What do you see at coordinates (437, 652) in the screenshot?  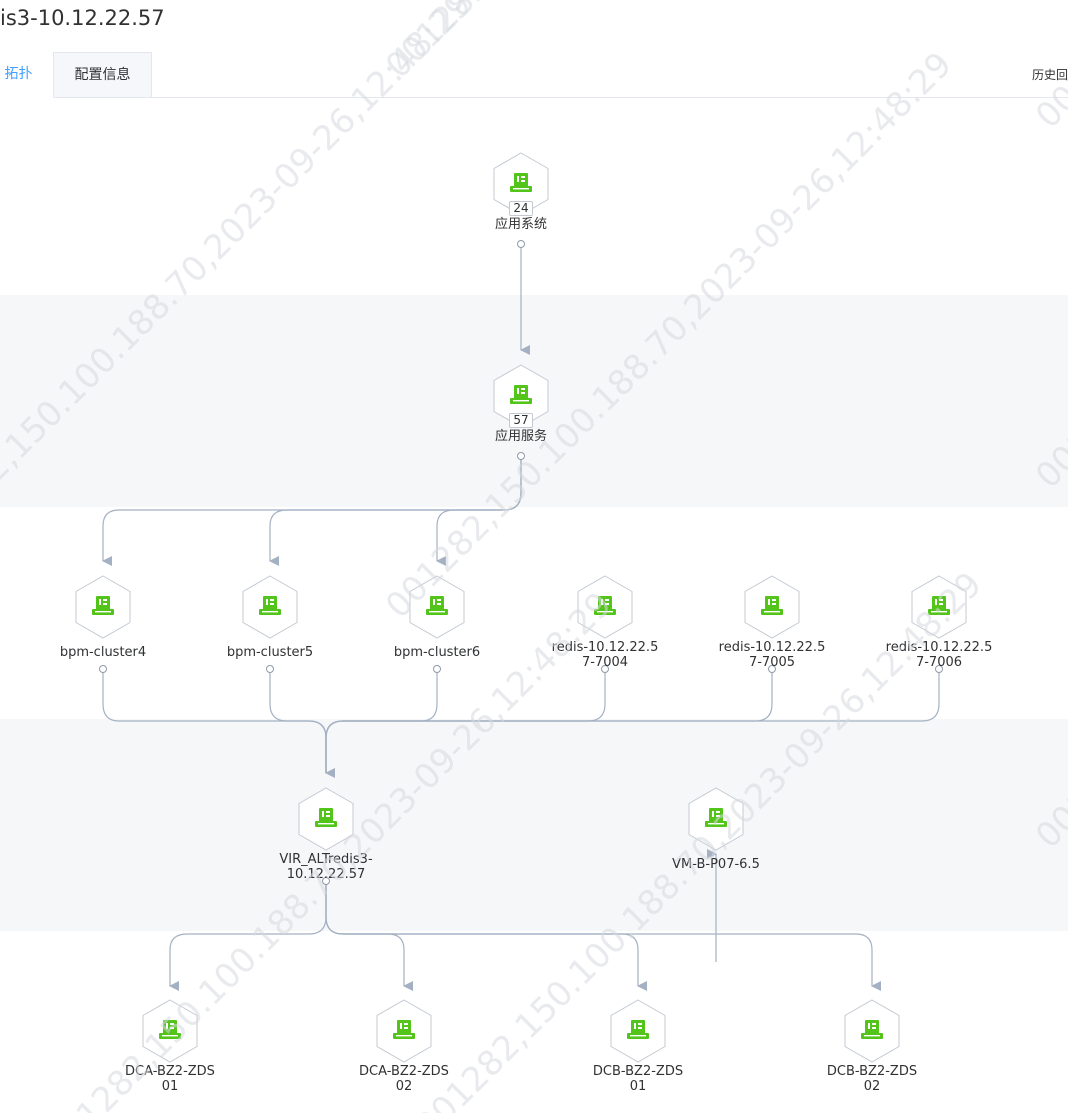 I see `node-label: bpm-cluster6` at bounding box center [437, 652].